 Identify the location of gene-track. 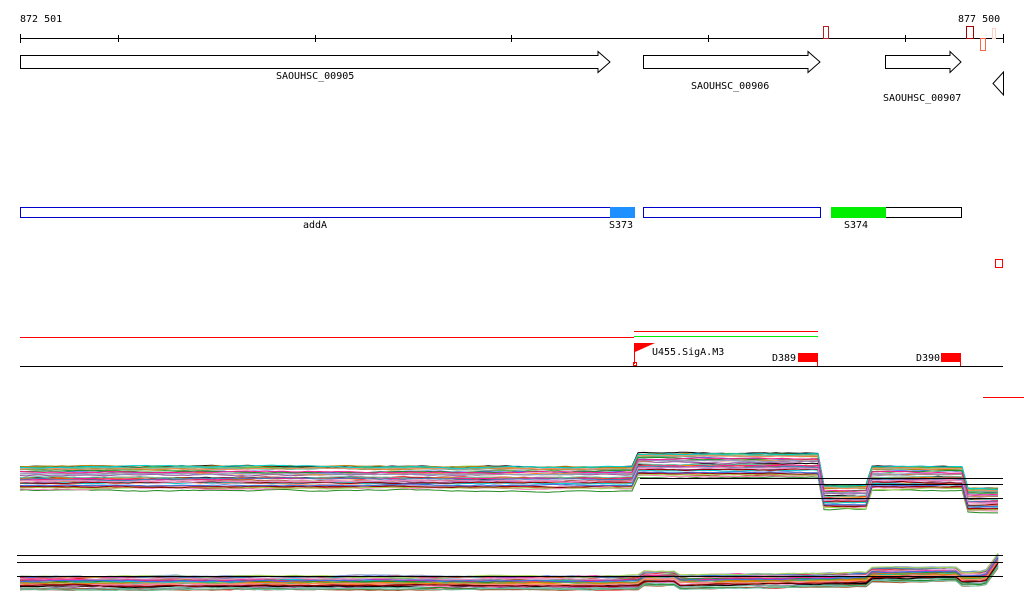
(512, 73).